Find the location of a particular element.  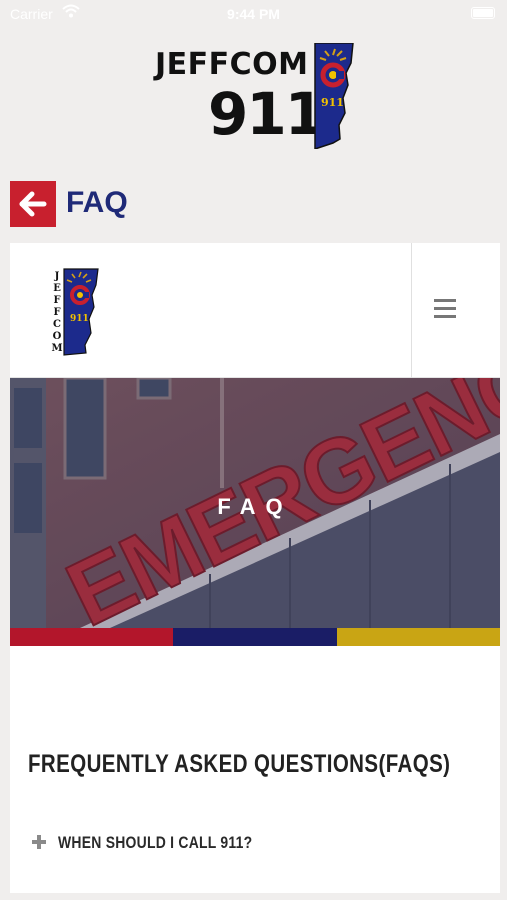

plus-icon is located at coordinates (39, 842).